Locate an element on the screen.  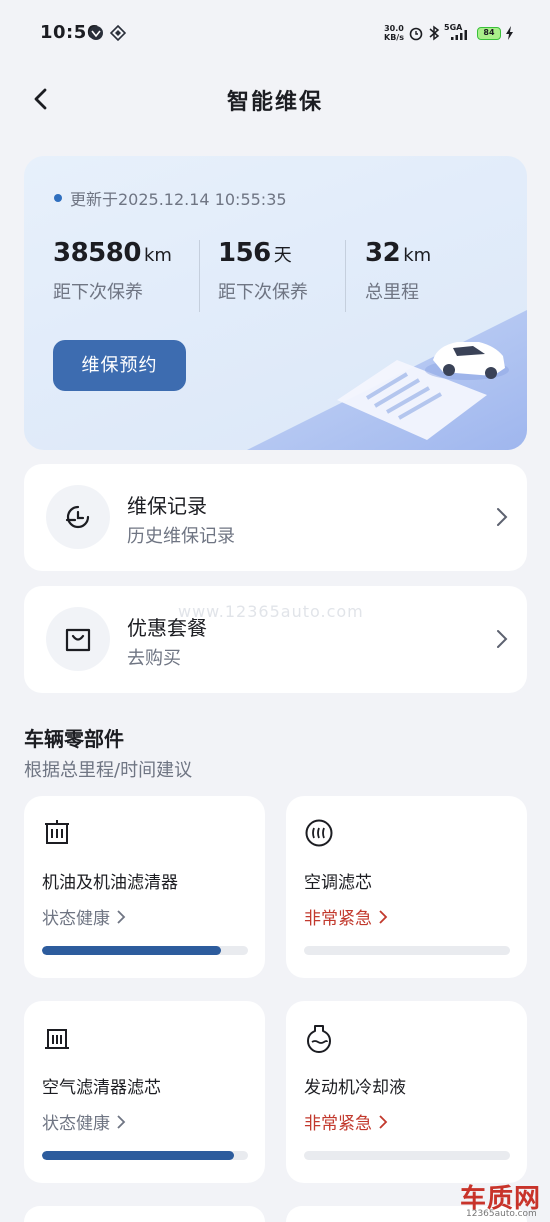
stat-divider is located at coordinates (199, 276).